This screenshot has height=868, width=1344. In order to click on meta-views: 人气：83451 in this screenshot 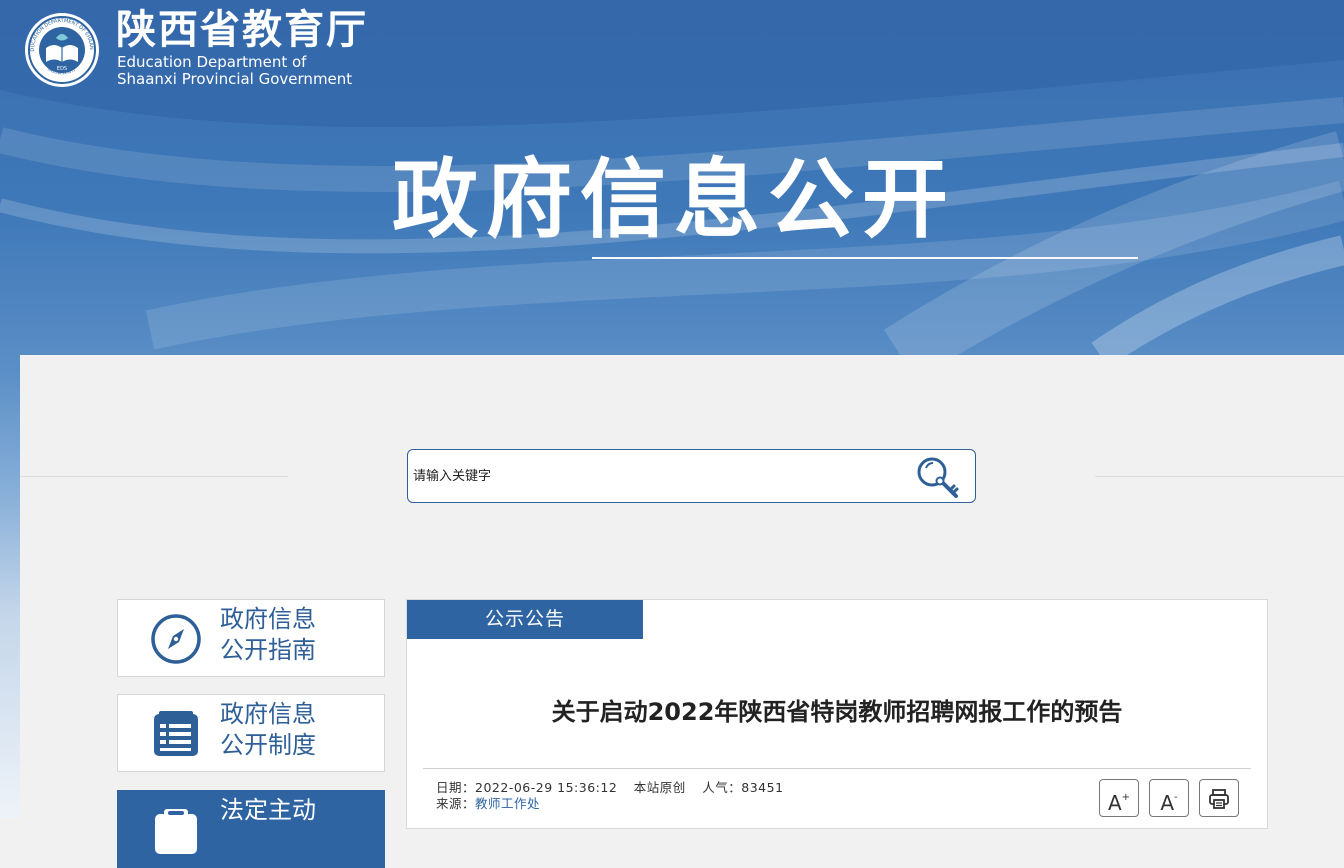, I will do `click(743, 787)`.